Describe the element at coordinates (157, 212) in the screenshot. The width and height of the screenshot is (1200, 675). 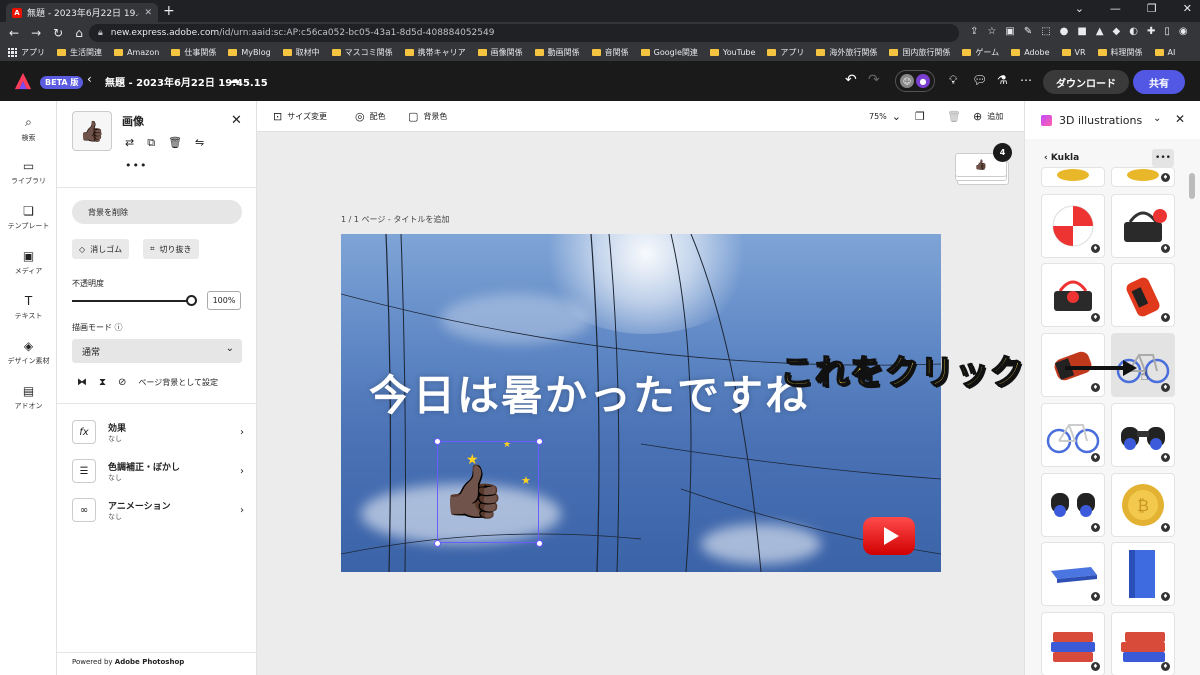
I see `remove-background-button: 背景を削除` at that location.